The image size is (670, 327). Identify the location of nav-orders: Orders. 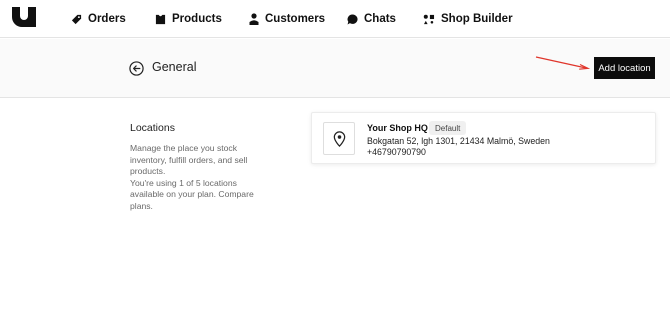
(98, 19).